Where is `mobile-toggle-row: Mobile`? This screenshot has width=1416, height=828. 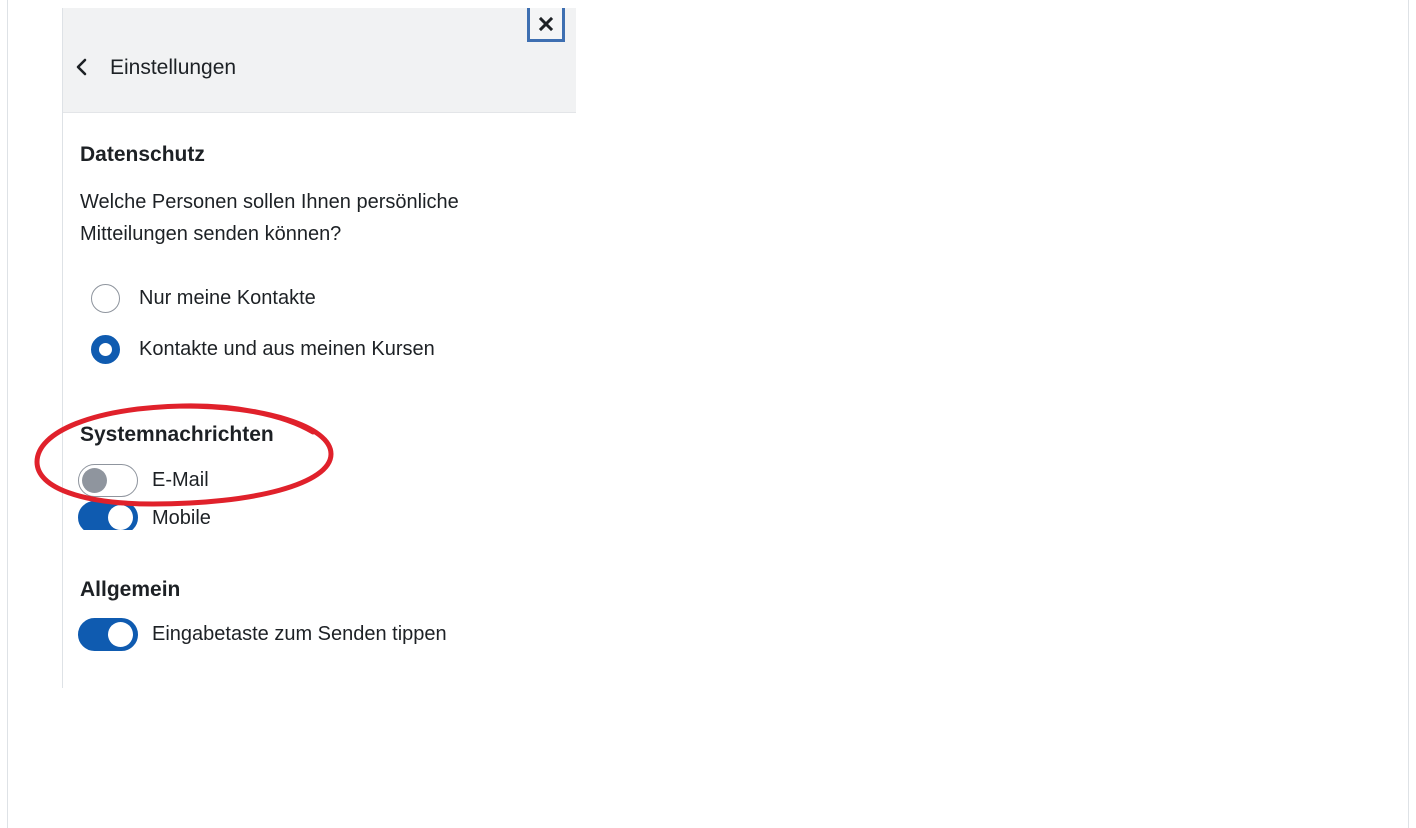
mobile-toggle-row: Mobile is located at coordinates (144, 515).